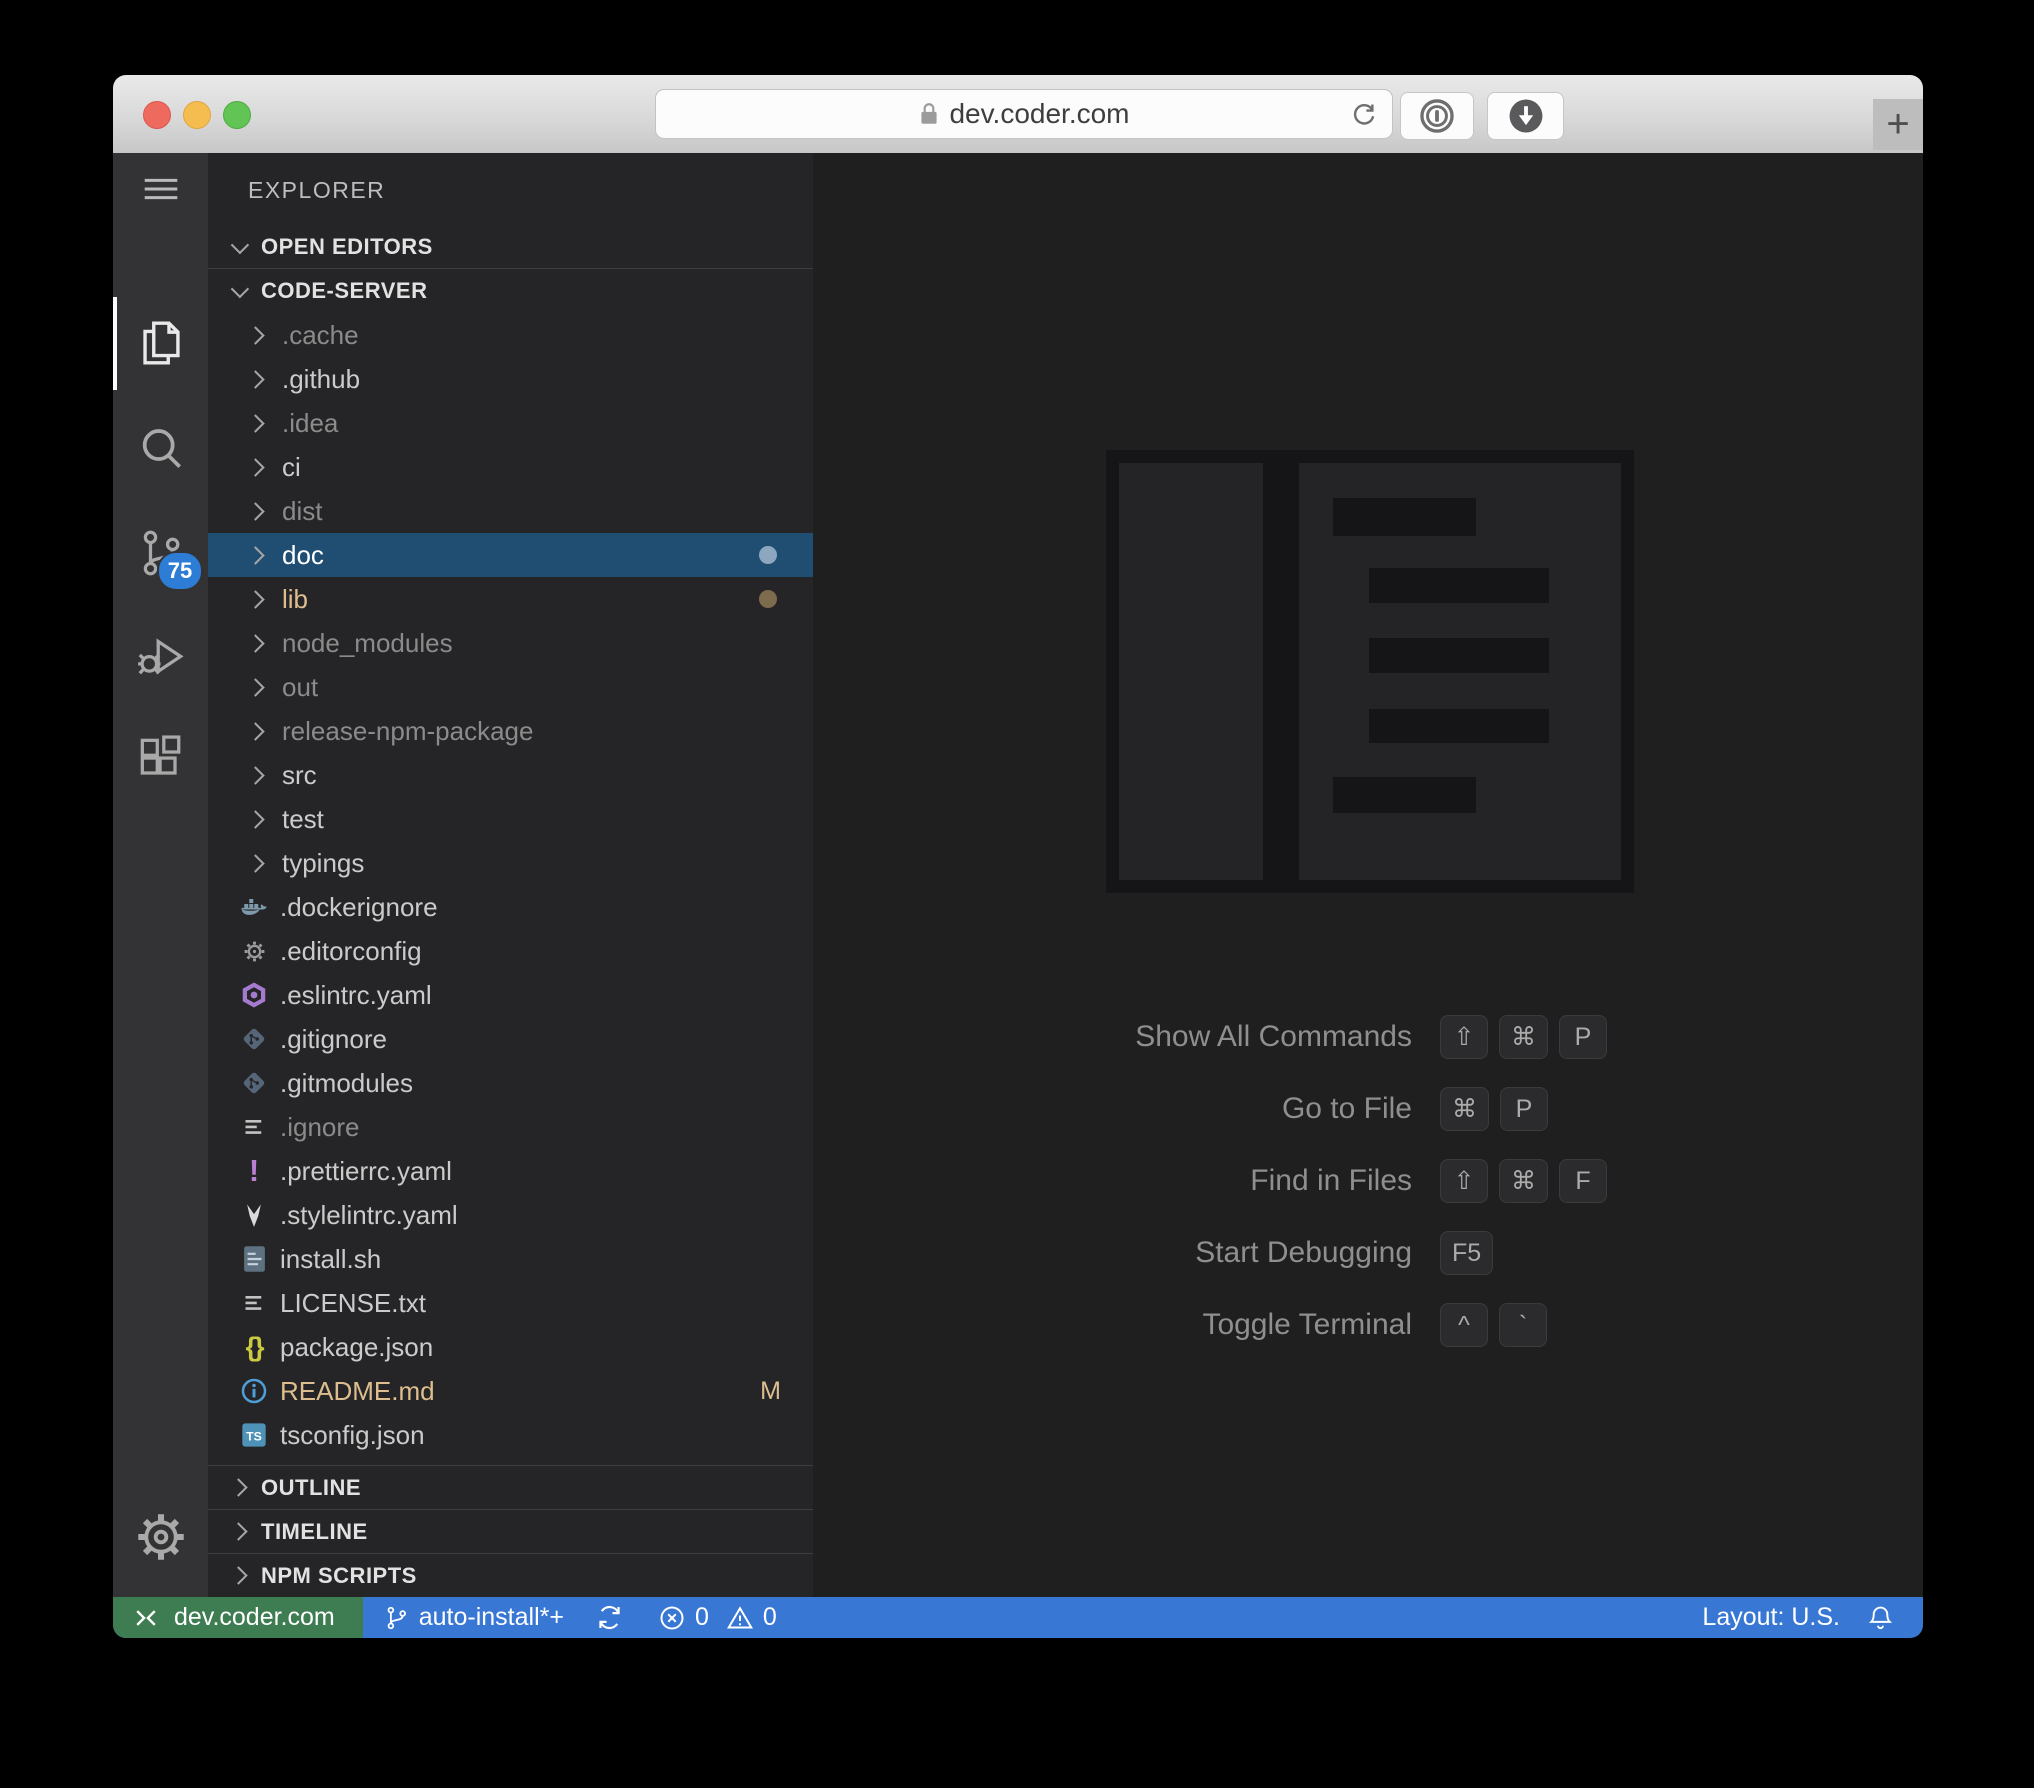  I want to click on keycap: ⇧, so click(1464, 1037).